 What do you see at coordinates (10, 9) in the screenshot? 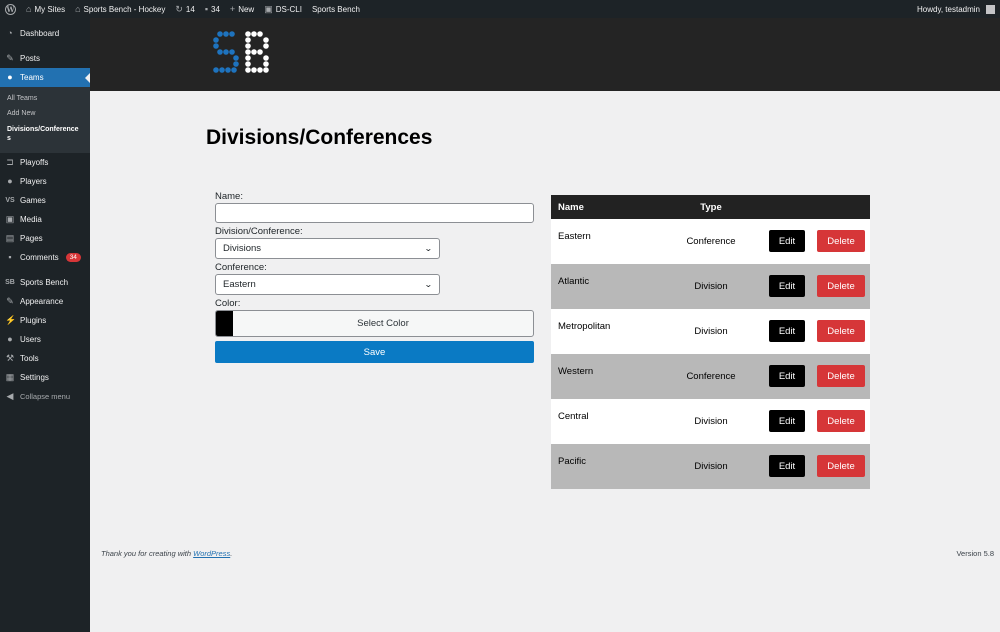
I see `wp-logo-menu: W` at bounding box center [10, 9].